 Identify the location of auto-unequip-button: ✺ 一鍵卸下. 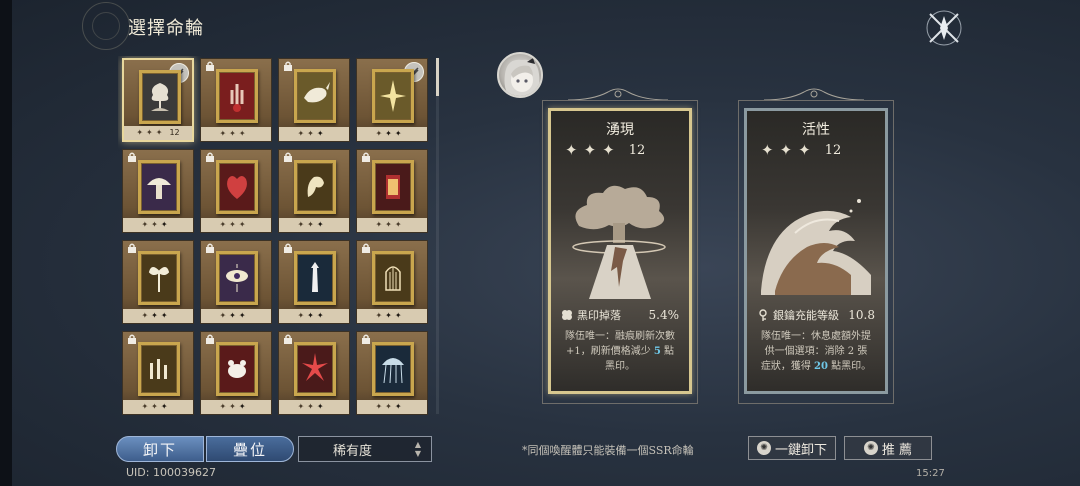
(792, 448).